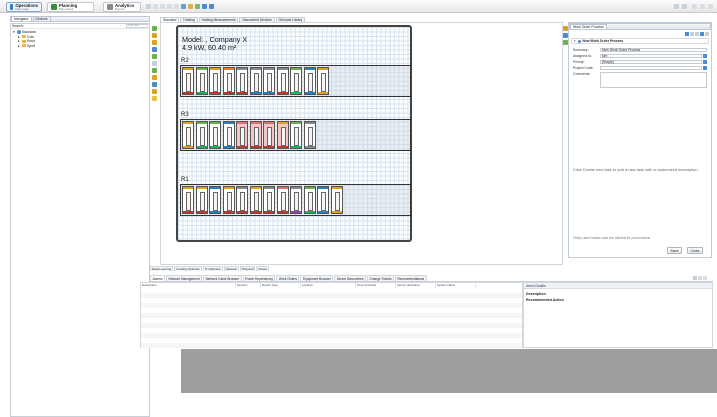  I want to click on move-task-icon, so click(702, 34).